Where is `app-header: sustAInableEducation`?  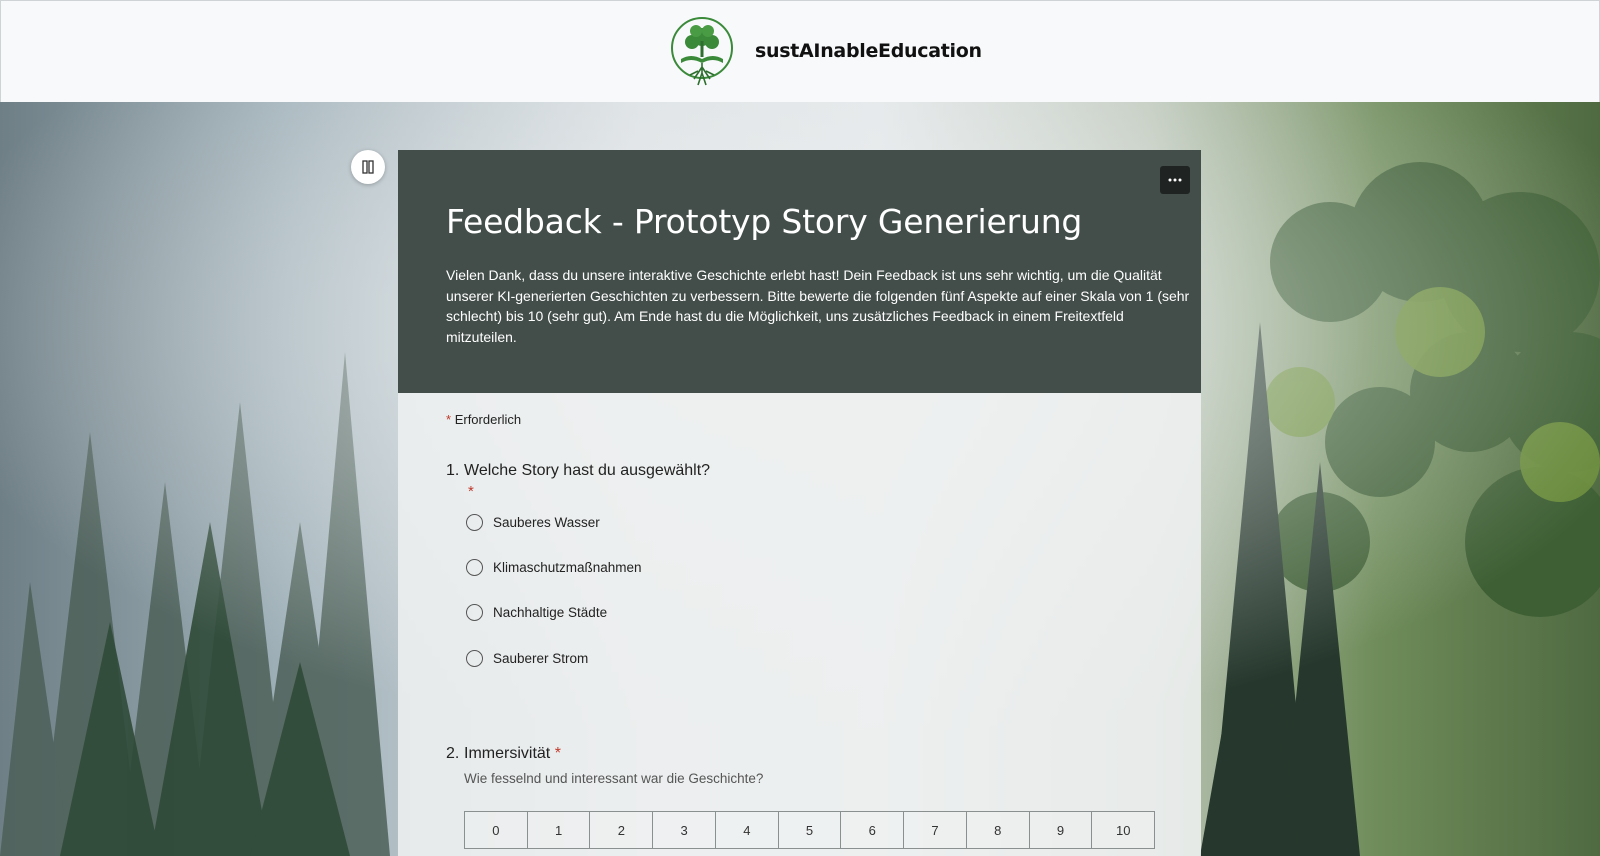 app-header: sustAInableEducation is located at coordinates (800, 51).